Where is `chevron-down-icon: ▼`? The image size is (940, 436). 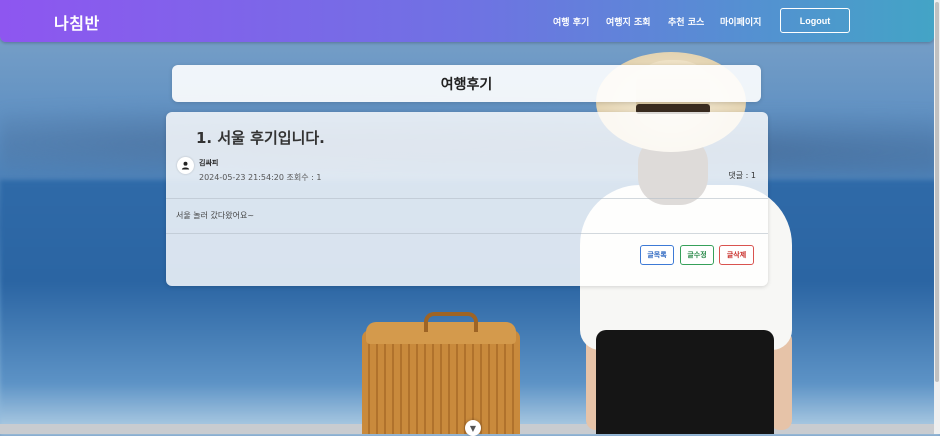
chevron-down-icon: ▼ is located at coordinates (473, 428).